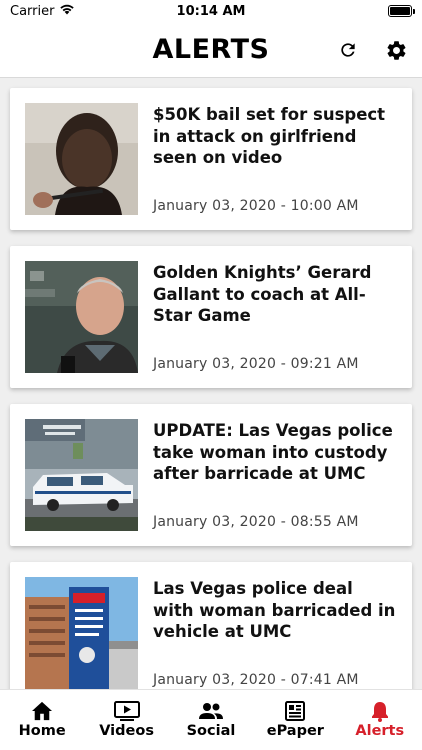 This screenshot has height=750, width=422. What do you see at coordinates (401, 11) in the screenshot?
I see `battery-icon` at bounding box center [401, 11].